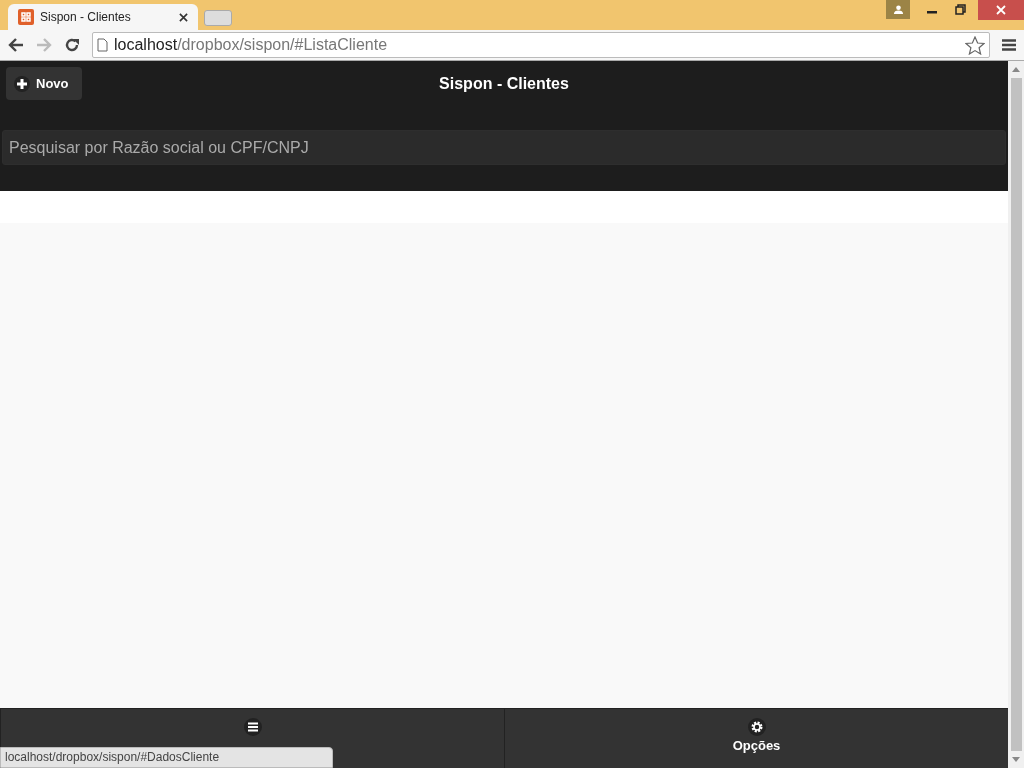 Image resolution: width=1024 pixels, height=768 pixels. I want to click on scrollbar, so click(1016, 414).